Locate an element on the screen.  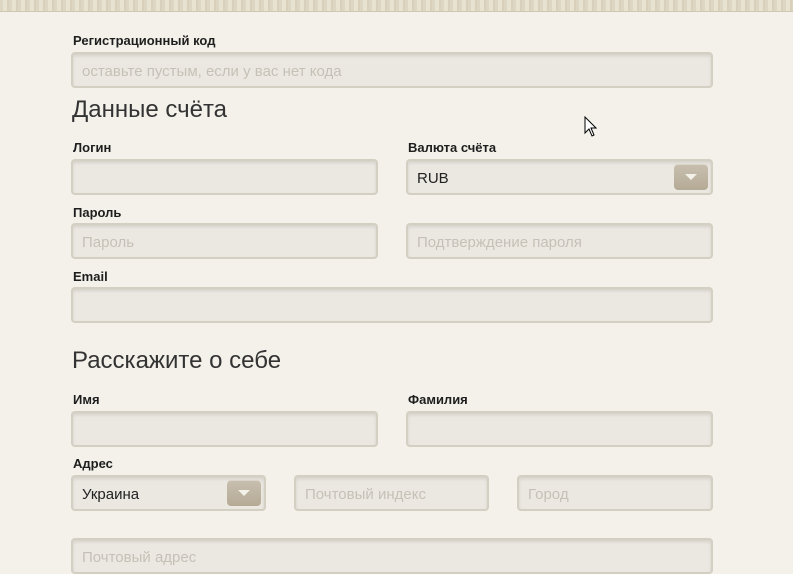
registration-code-label: Регистрационный код is located at coordinates (144, 40).